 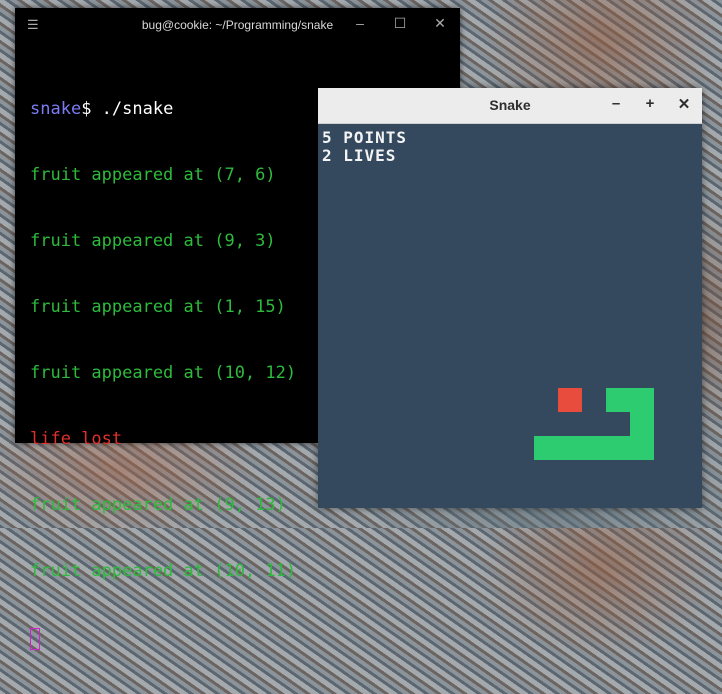 I want to click on maximize-icon: ☐, so click(x=400, y=23).